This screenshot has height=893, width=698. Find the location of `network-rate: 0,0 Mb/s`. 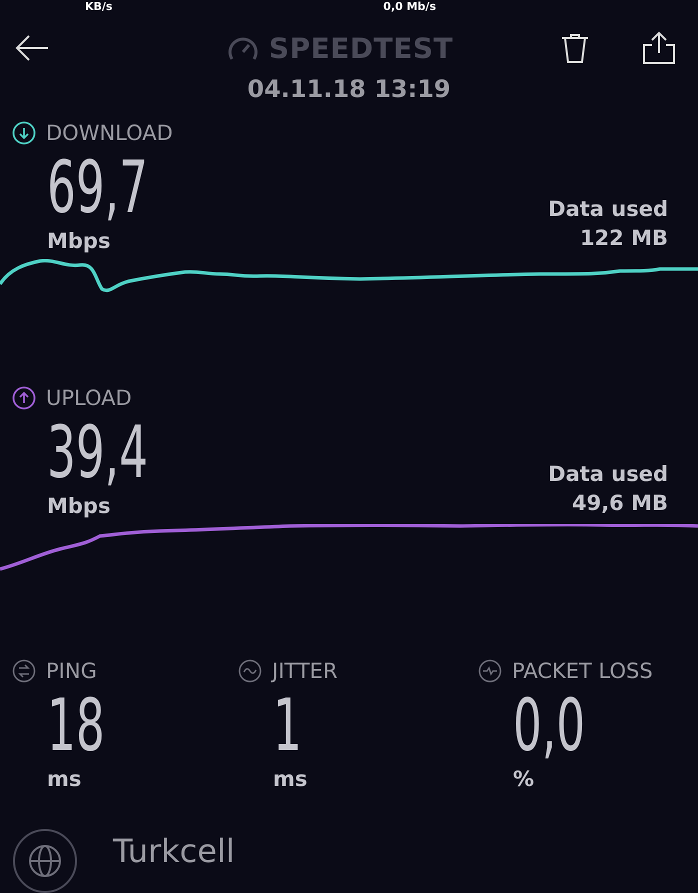

network-rate: 0,0 Mb/s is located at coordinates (409, 6).